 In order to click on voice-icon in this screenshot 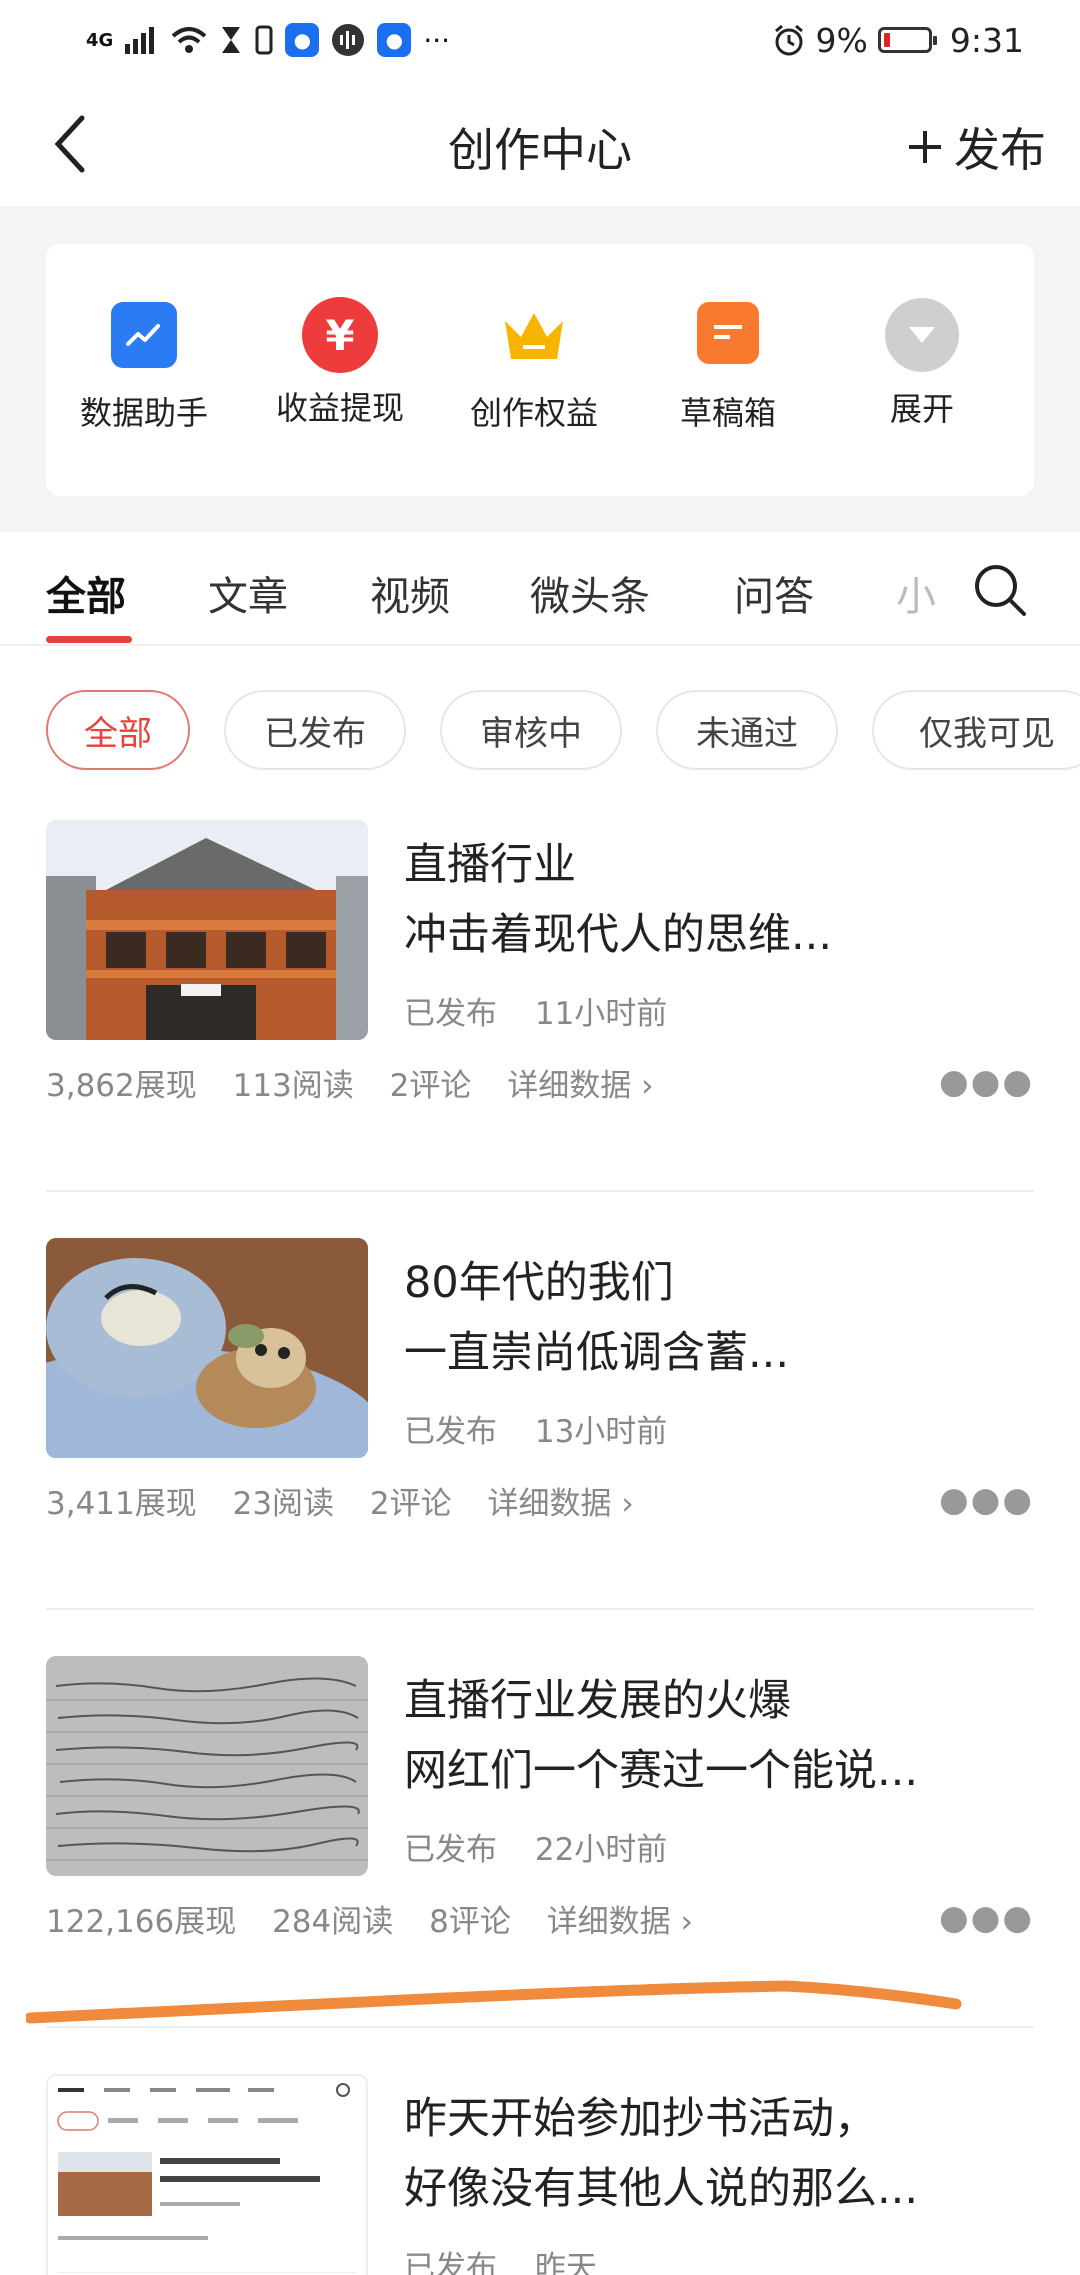, I will do `click(348, 40)`.